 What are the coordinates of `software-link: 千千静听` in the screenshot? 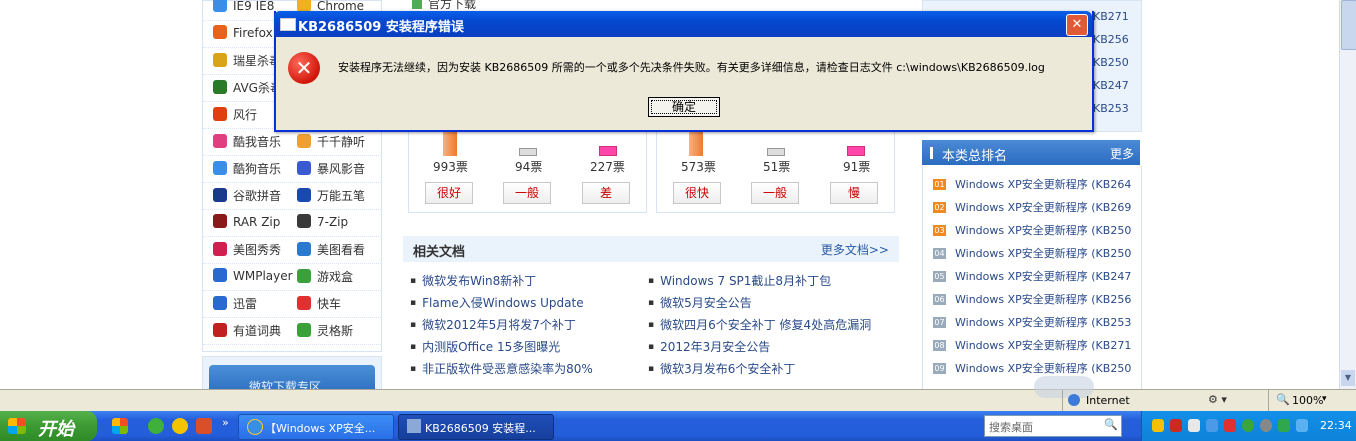 It's located at (331, 141).